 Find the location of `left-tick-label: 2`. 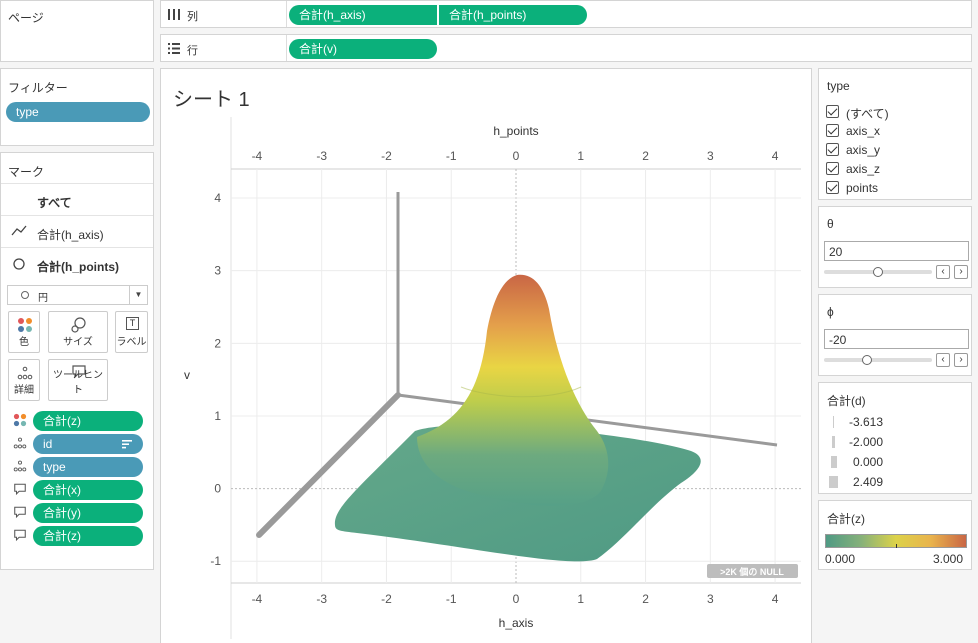

left-tick-label: 2 is located at coordinates (217, 343).